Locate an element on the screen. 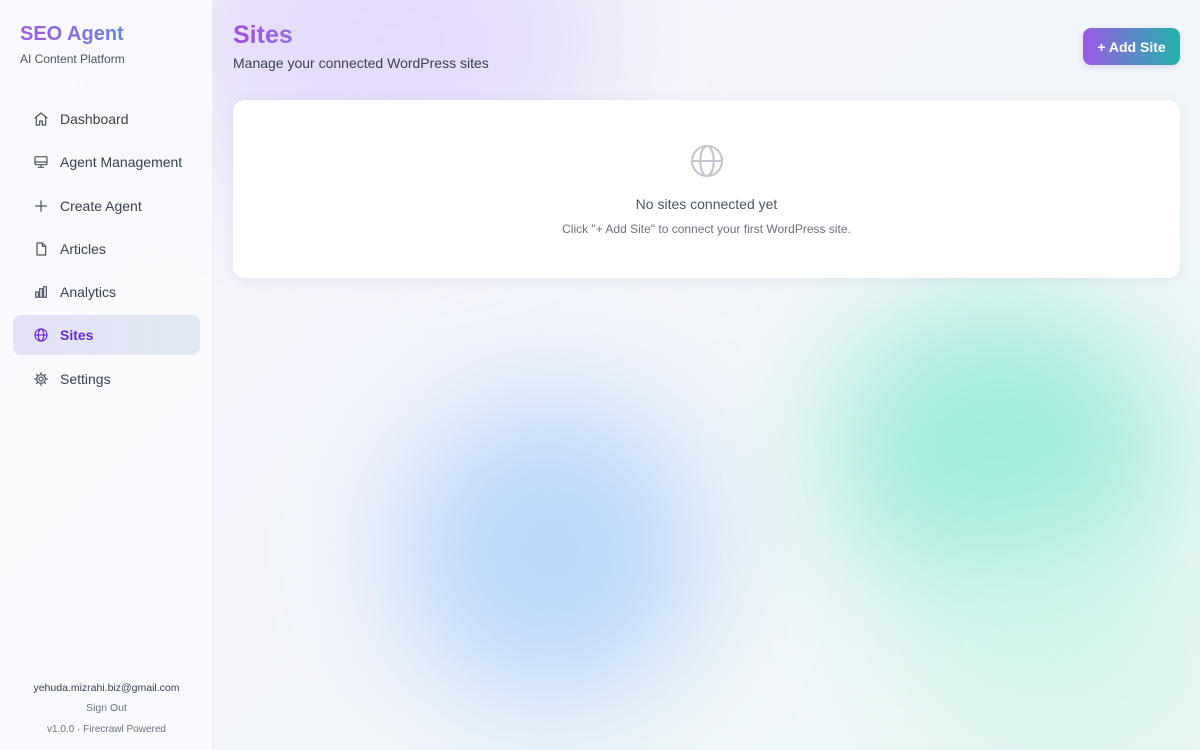 The image size is (1200, 750). add-site-button: + Add Site is located at coordinates (1131, 46).